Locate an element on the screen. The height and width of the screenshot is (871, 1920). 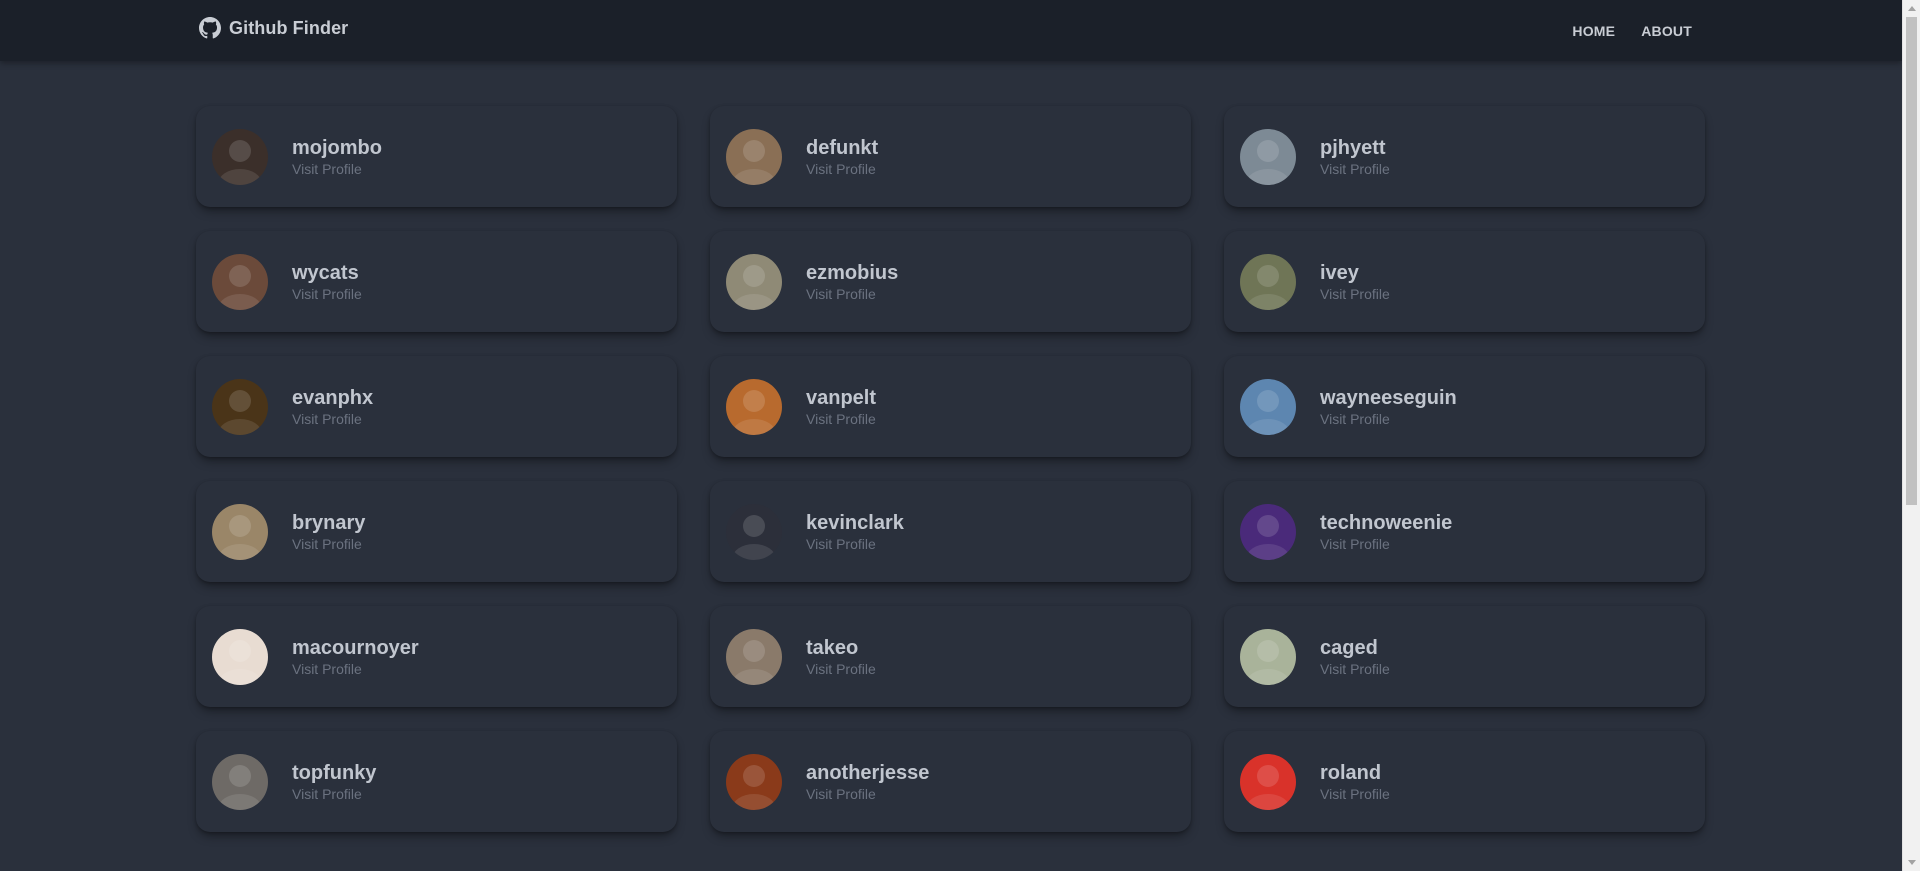
username: wycats is located at coordinates (325, 272).